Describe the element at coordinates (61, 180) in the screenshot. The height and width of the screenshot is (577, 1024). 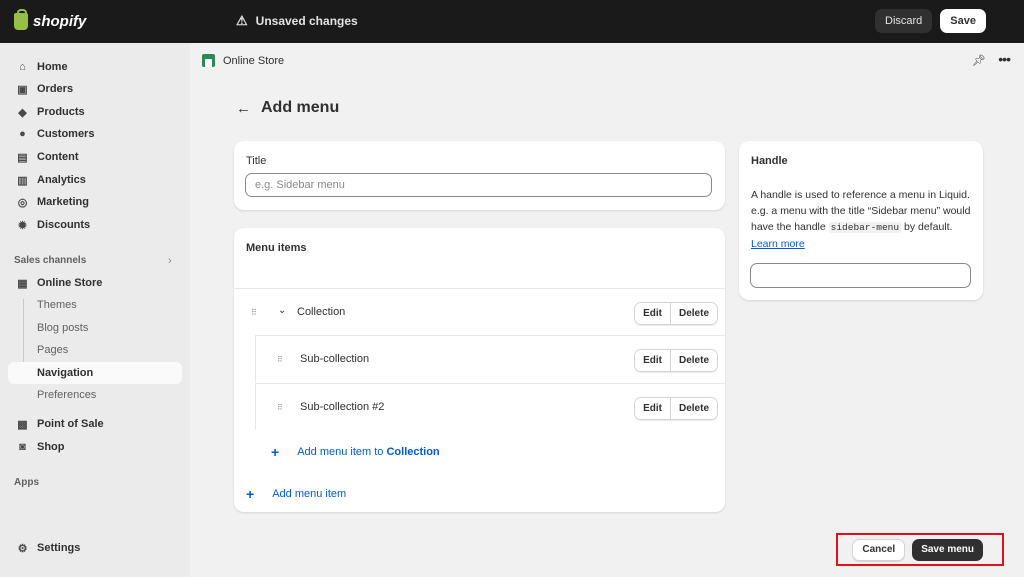
I see `sidebar-item-label: Analytics` at that location.